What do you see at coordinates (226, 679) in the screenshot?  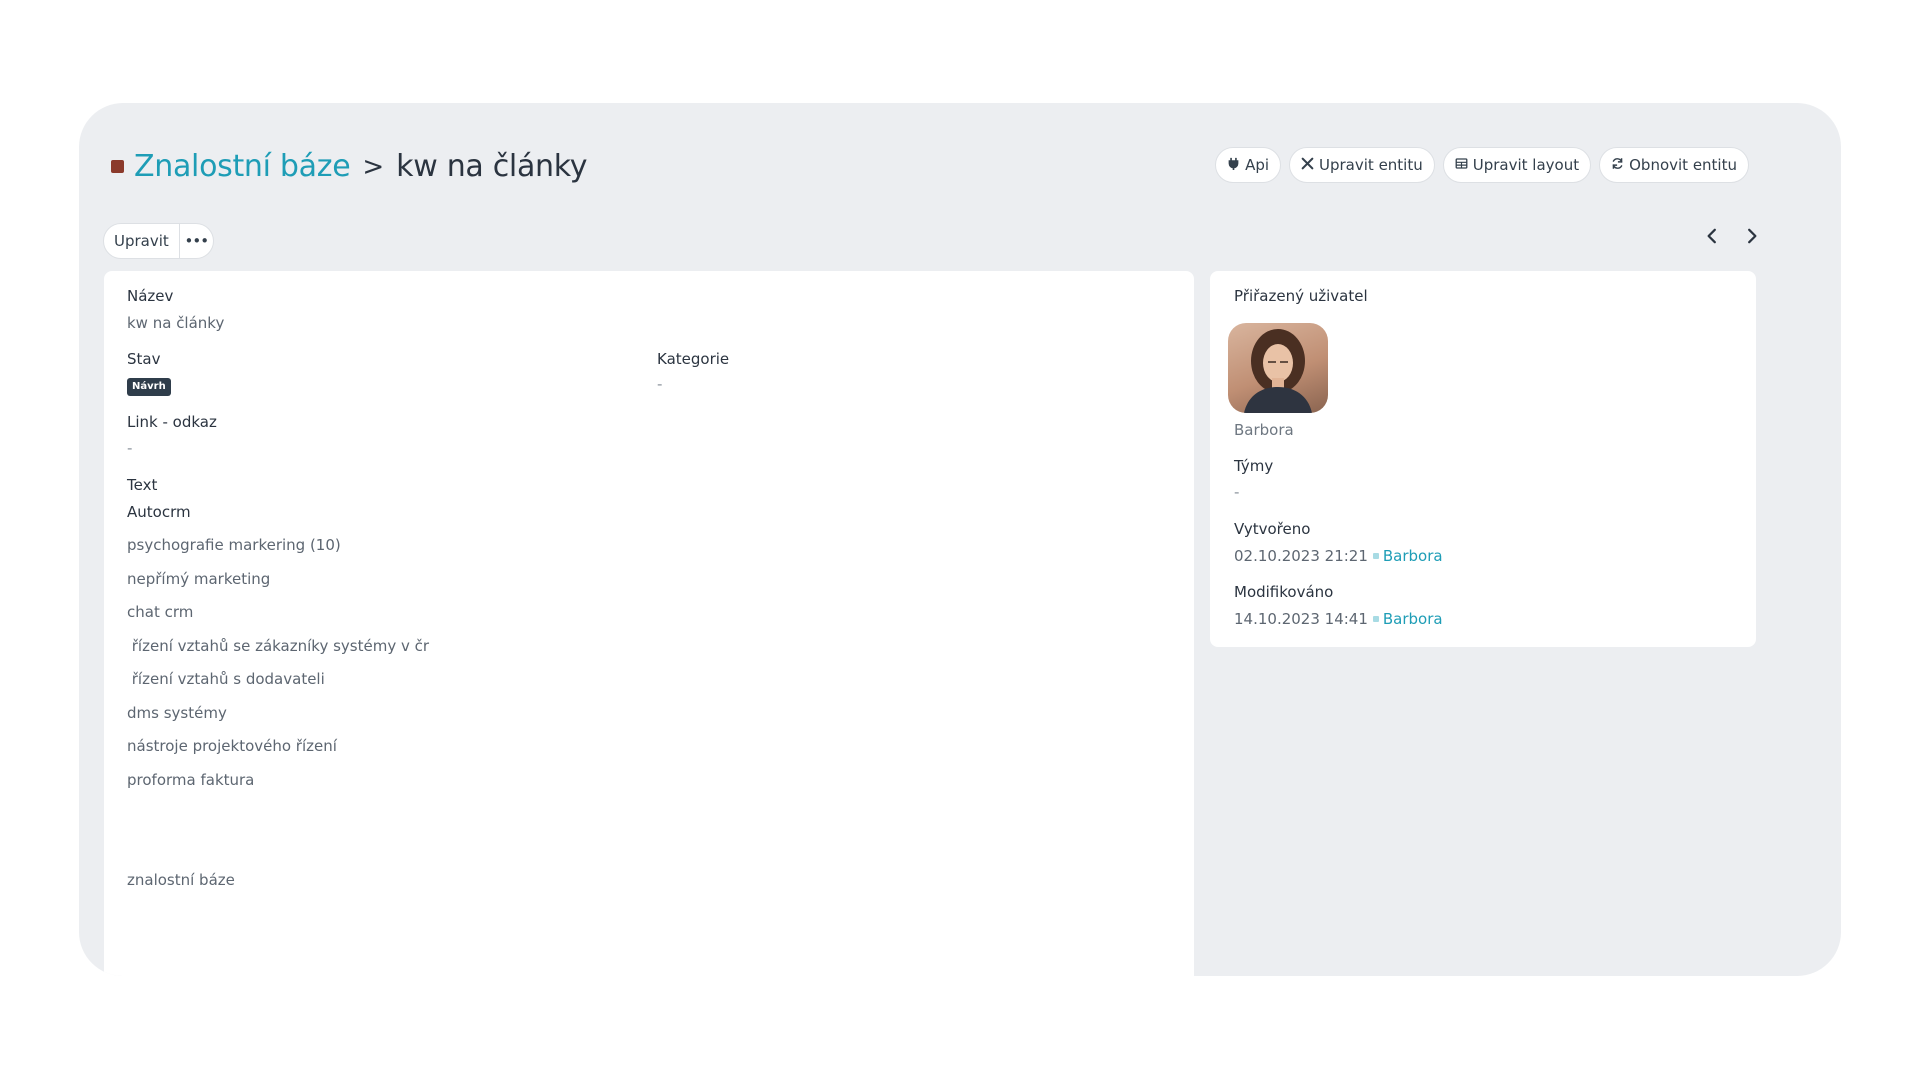 I see `text-line: řízení vztahů s dodavateli` at bounding box center [226, 679].